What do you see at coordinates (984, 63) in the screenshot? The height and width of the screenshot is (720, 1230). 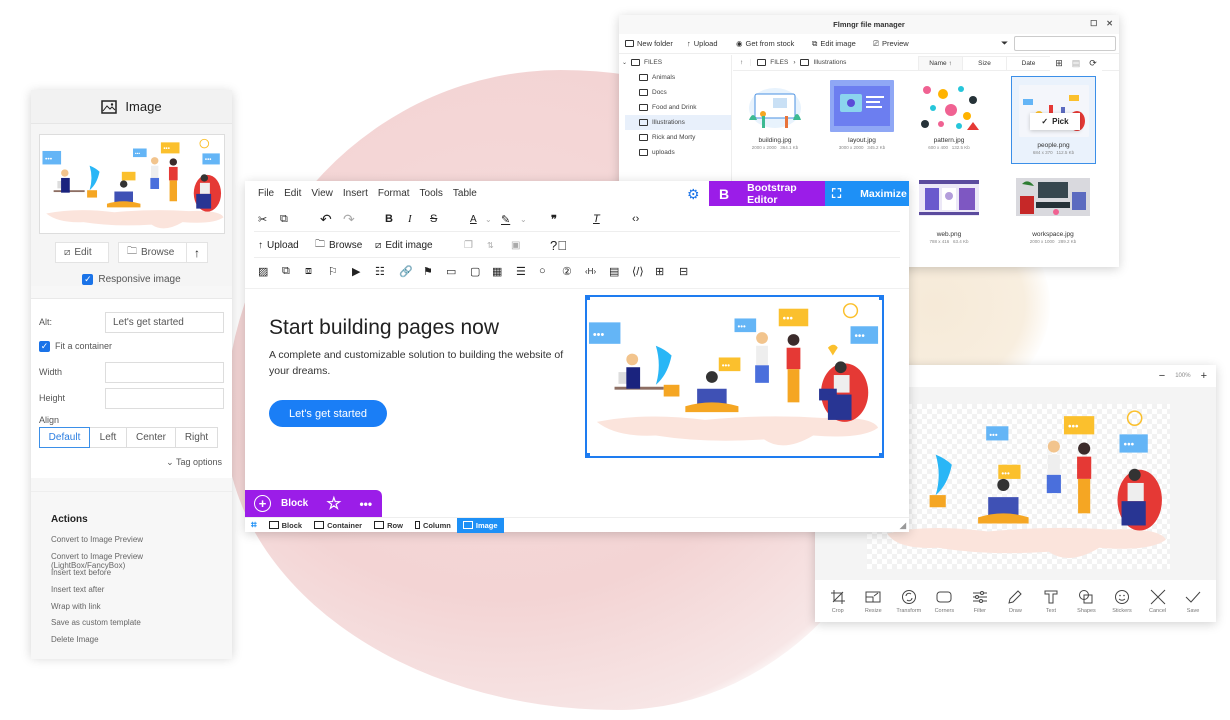 I see `sort-size: Size` at bounding box center [984, 63].